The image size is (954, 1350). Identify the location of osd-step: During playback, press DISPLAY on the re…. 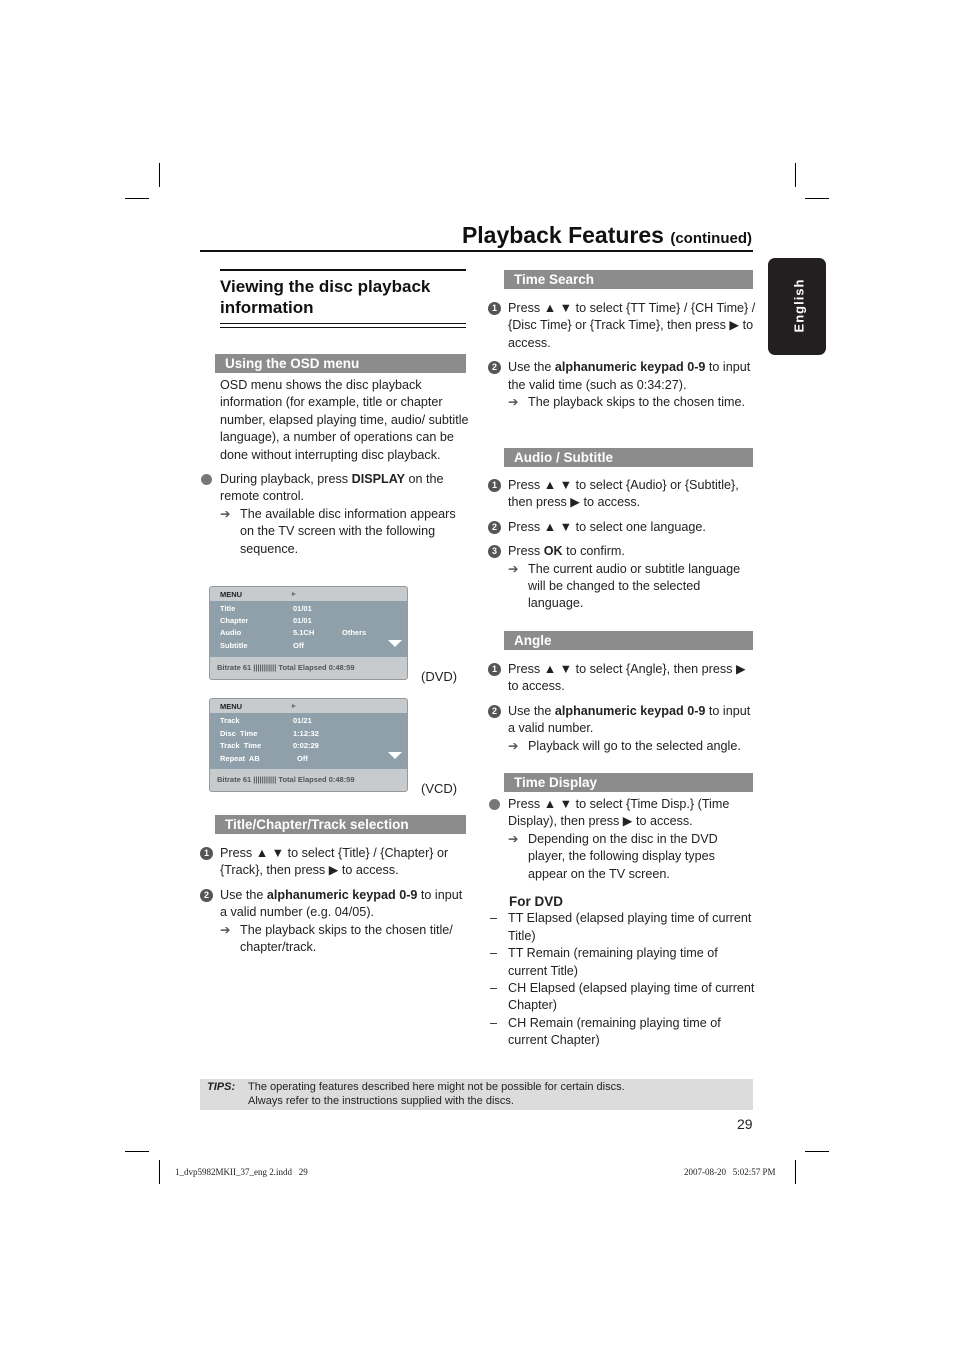
(335, 514).